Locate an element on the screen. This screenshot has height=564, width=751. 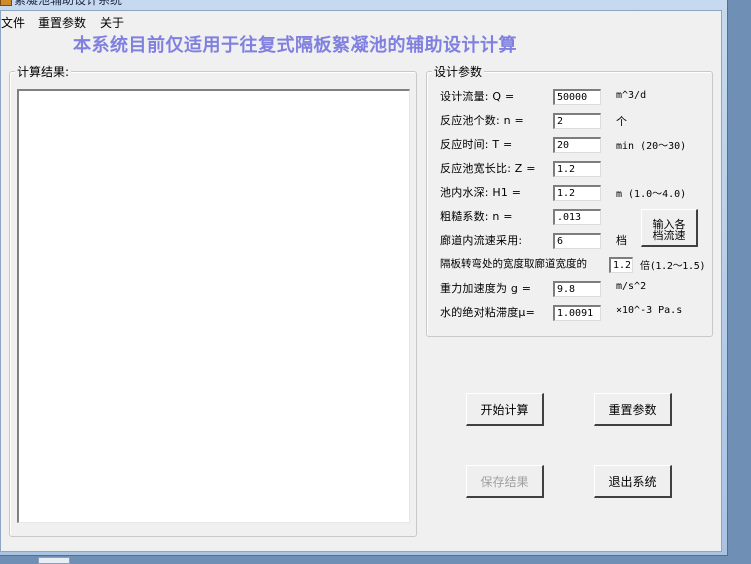
menu-bar: 文件 重置参数 关于 is located at coordinates (361, 21).